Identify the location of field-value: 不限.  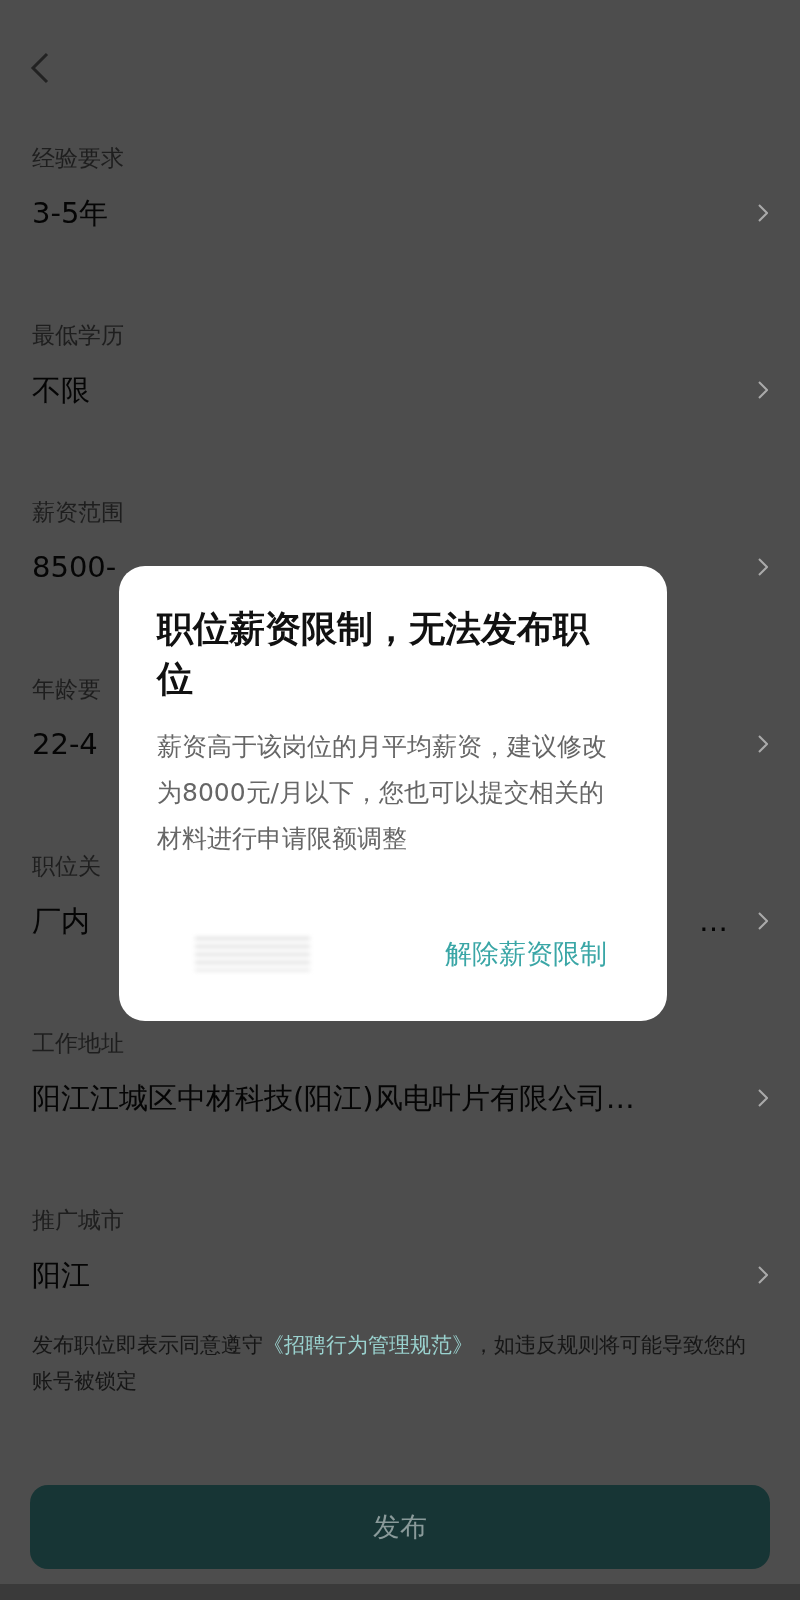
(61, 390).